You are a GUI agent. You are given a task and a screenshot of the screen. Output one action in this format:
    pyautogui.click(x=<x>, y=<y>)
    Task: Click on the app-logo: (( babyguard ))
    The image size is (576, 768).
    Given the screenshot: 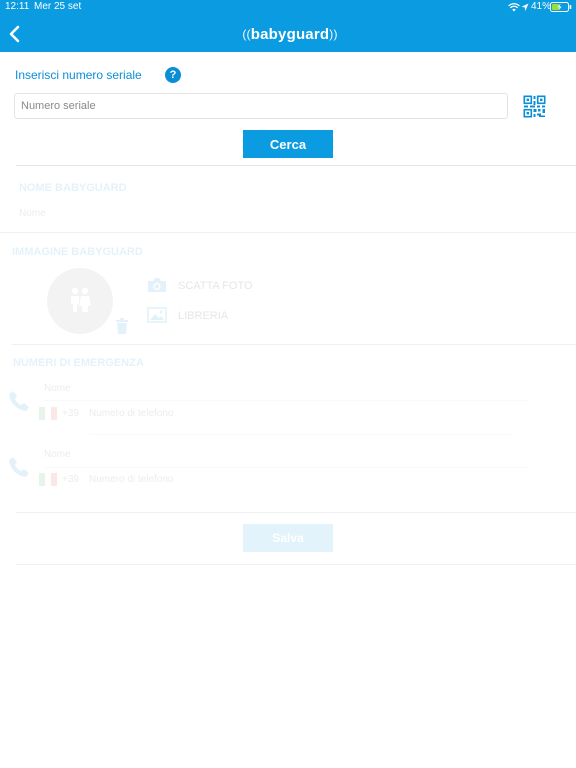 What is the action you would take?
    pyautogui.click(x=290, y=34)
    